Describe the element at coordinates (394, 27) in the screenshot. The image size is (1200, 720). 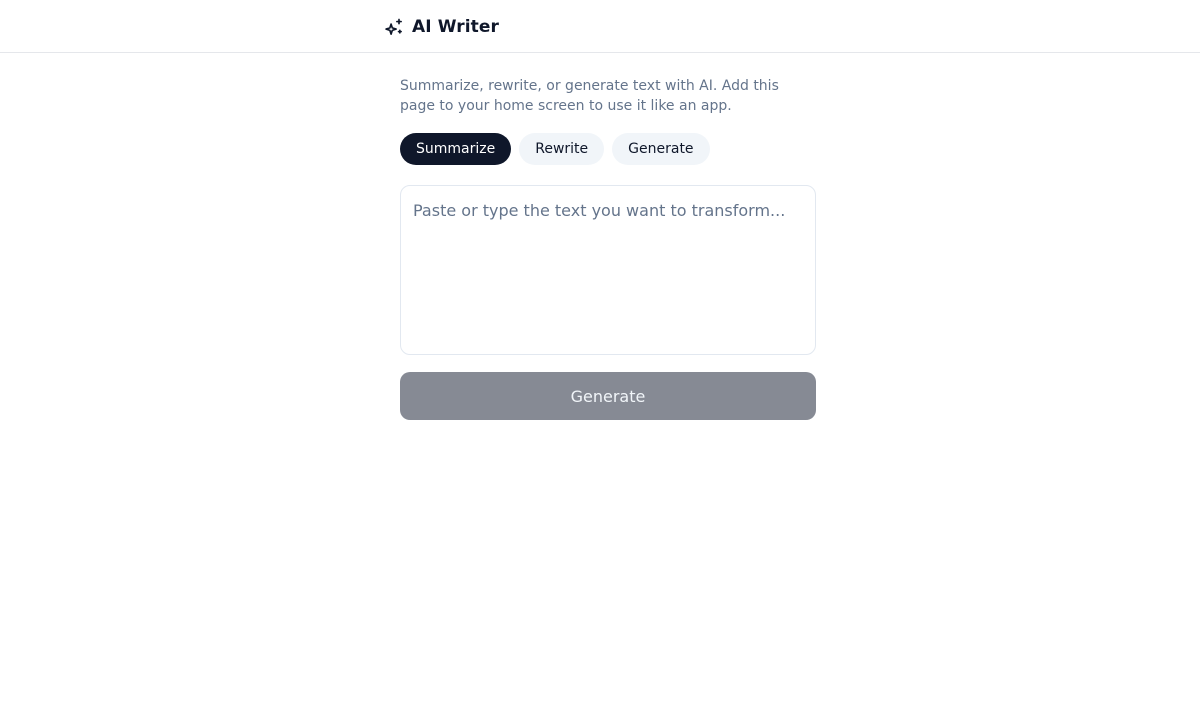
I see `sparkles-icon` at that location.